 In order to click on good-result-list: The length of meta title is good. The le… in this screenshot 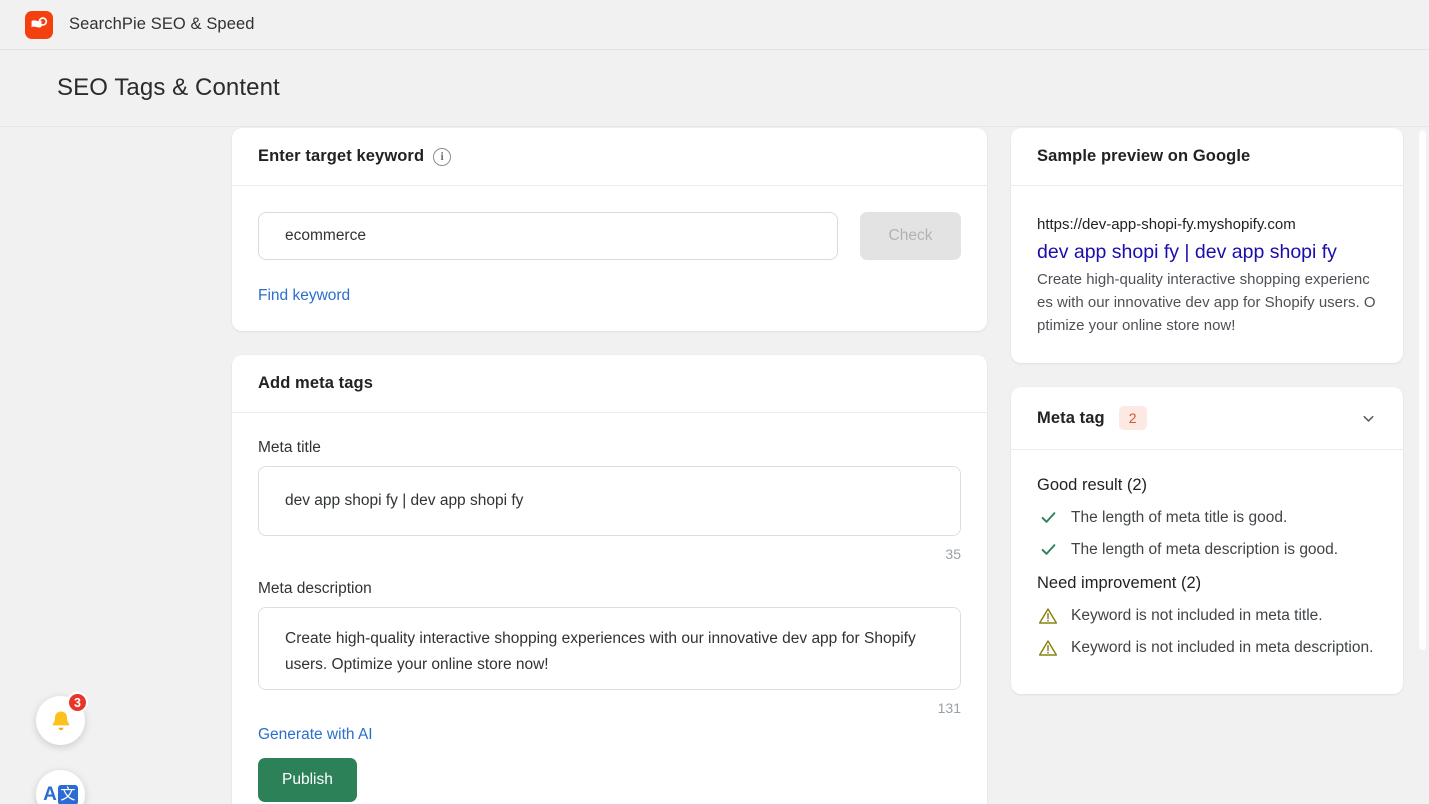, I will do `click(1207, 533)`.